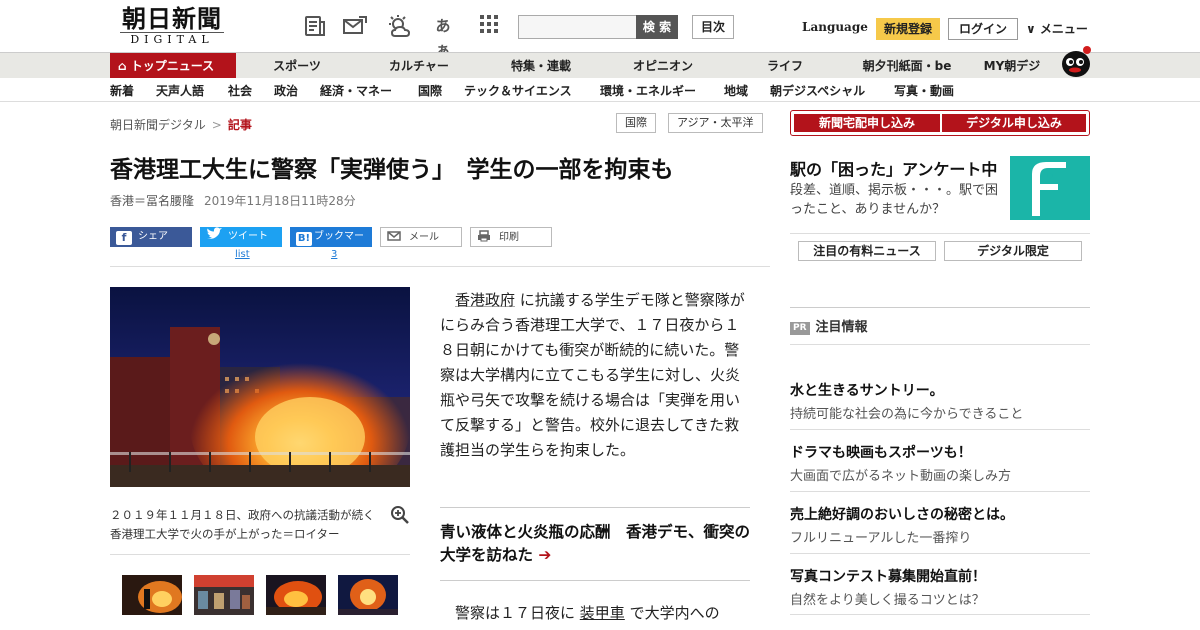  What do you see at coordinates (443, 36) in the screenshot?
I see `font-size-icon: あぁ` at bounding box center [443, 36].